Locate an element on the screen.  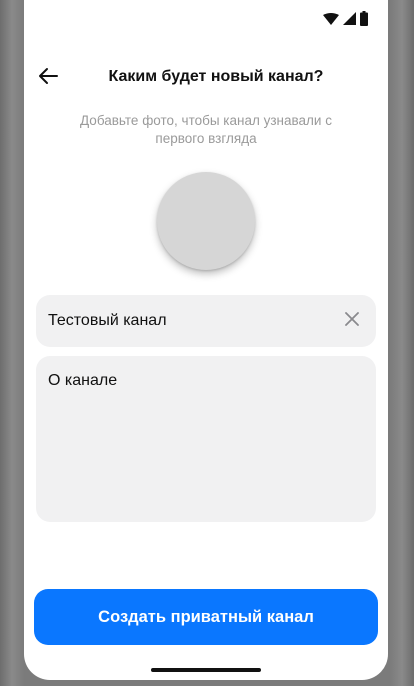
create-private-channel-button: Создать приватный канал is located at coordinates (206, 617).